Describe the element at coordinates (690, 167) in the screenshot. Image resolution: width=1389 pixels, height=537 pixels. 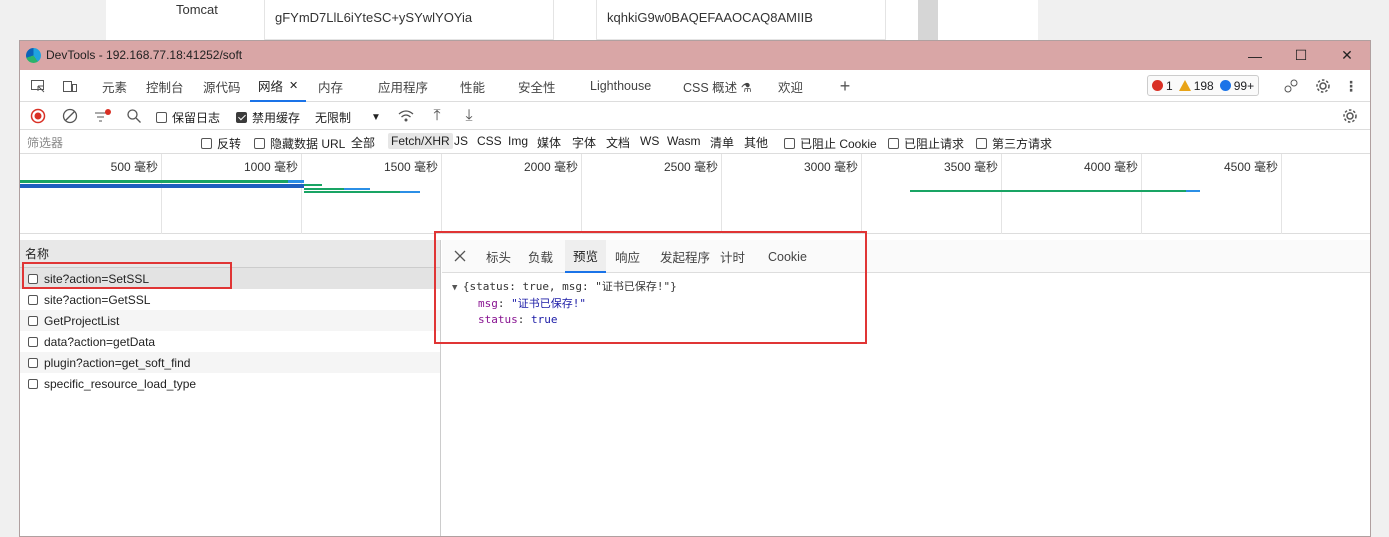
I see `timeline-tick-label: 2500 毫秒` at that location.